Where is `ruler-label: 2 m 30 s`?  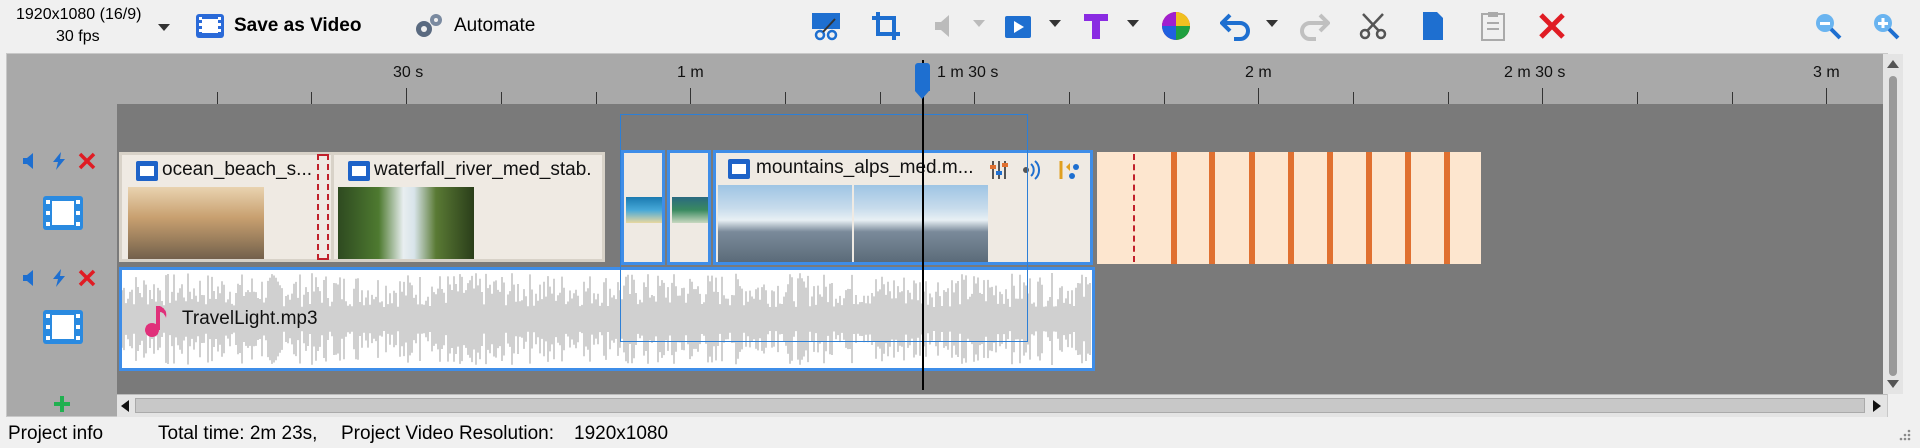
ruler-label: 2 m 30 s is located at coordinates (1535, 72).